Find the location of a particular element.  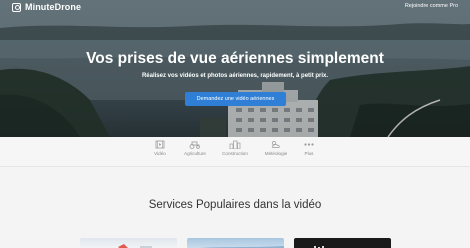

brand-logo: MinuteDrone is located at coordinates (46, 7).